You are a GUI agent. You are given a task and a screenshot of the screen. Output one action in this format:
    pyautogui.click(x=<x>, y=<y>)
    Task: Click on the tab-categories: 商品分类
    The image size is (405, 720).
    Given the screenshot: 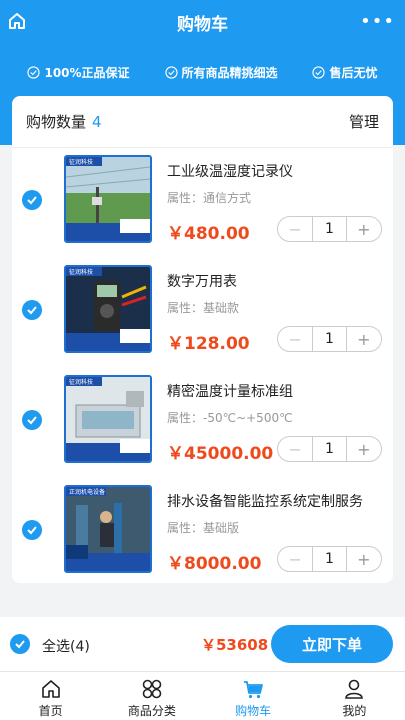 What is the action you would take?
    pyautogui.click(x=151, y=696)
    